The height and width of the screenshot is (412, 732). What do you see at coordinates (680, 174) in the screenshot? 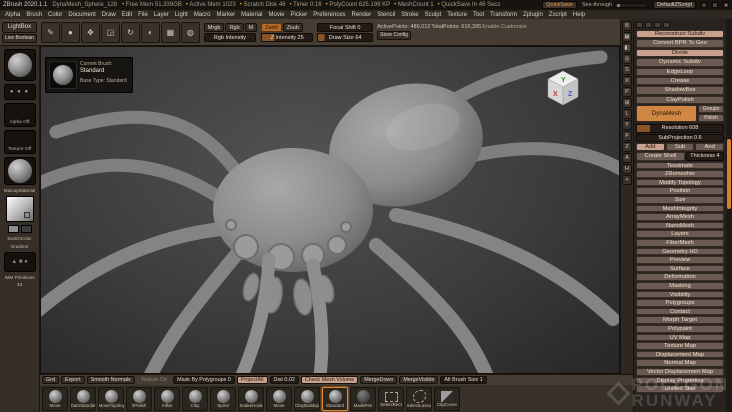
I see `panel-button: ZRemesher` at bounding box center [680, 174].